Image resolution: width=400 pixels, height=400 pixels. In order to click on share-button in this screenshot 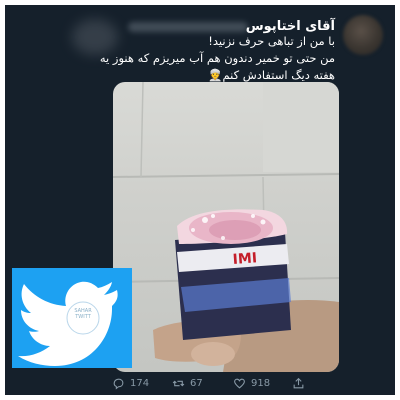, I will do `click(298, 383)`.